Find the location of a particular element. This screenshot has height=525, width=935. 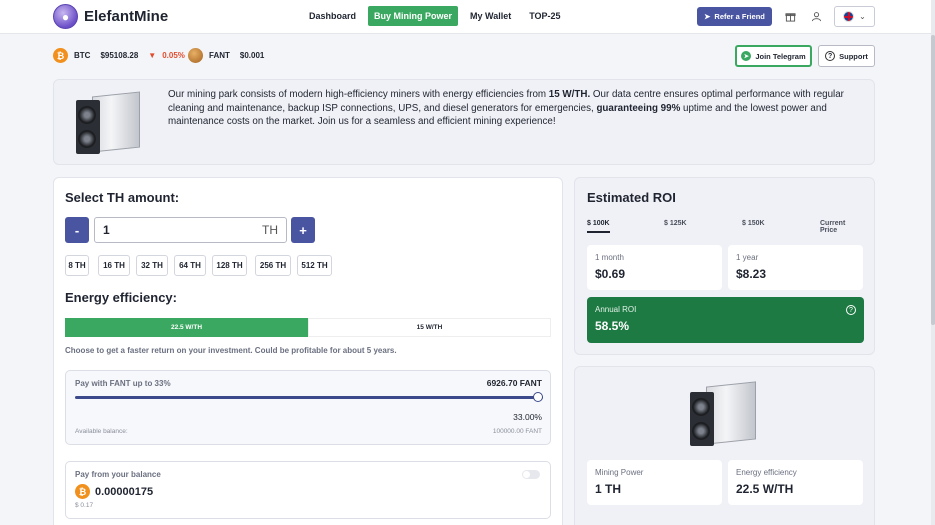

roi-month-value: $0.69 is located at coordinates (610, 274).